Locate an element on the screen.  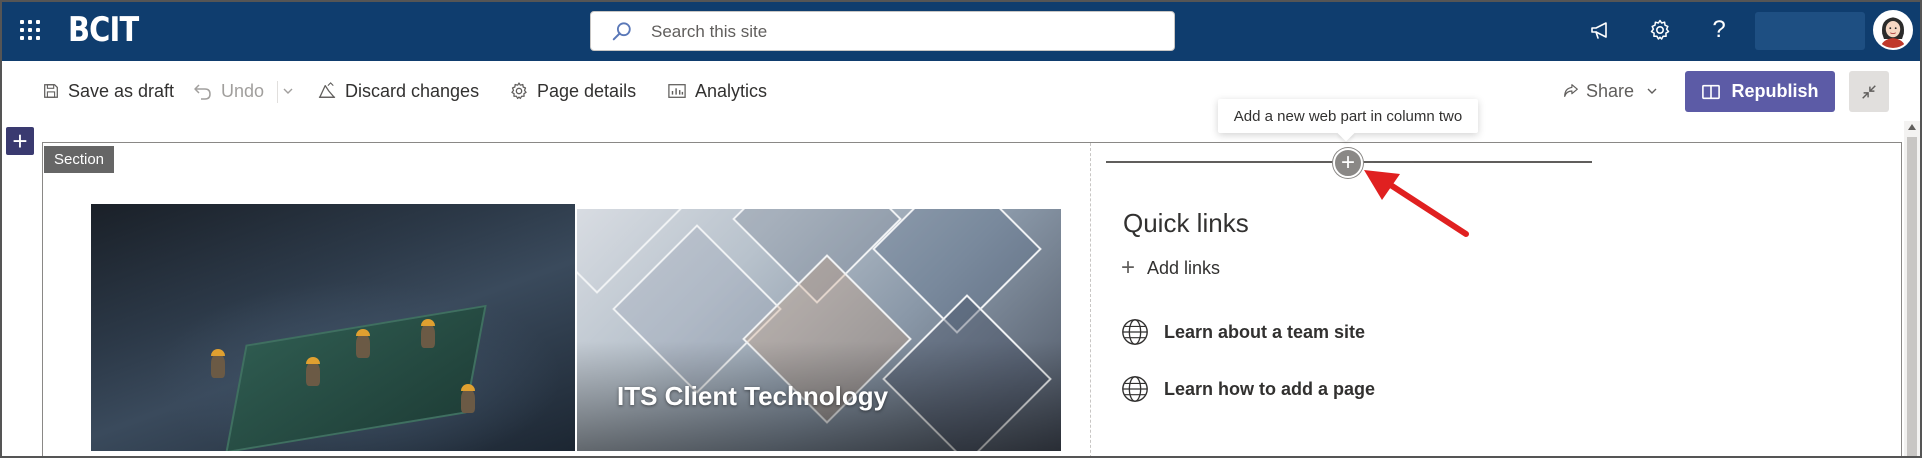
quick-link-label: Learn how to add a page is located at coordinates (1270, 388).